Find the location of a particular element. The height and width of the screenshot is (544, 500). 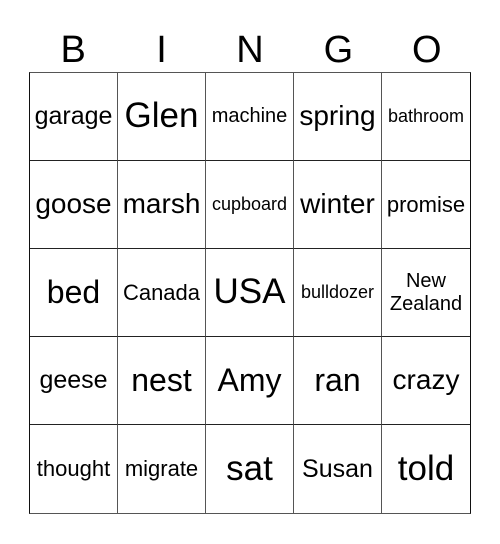

bingo-header: B I N G O is located at coordinates (250, 50).